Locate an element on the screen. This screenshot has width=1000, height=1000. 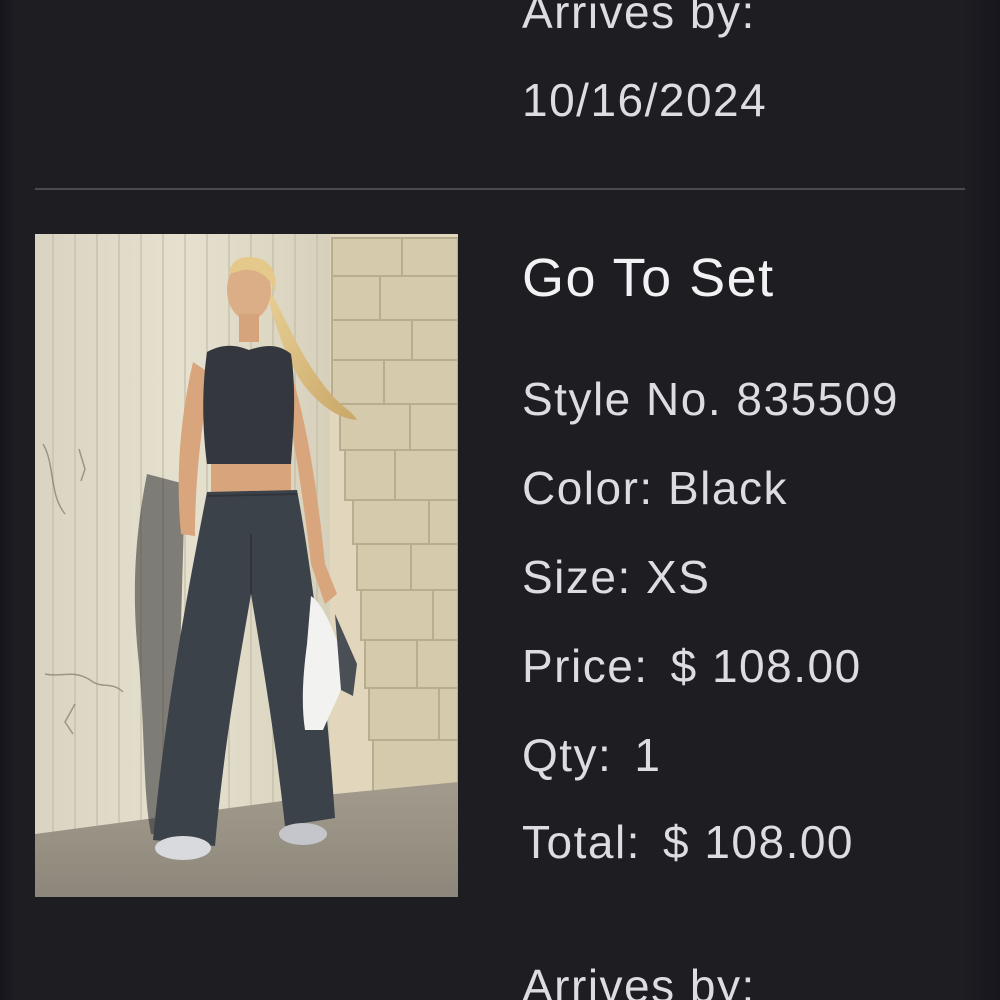
previous-item-arrives-date: 10/16/2024 is located at coordinates (645, 100).